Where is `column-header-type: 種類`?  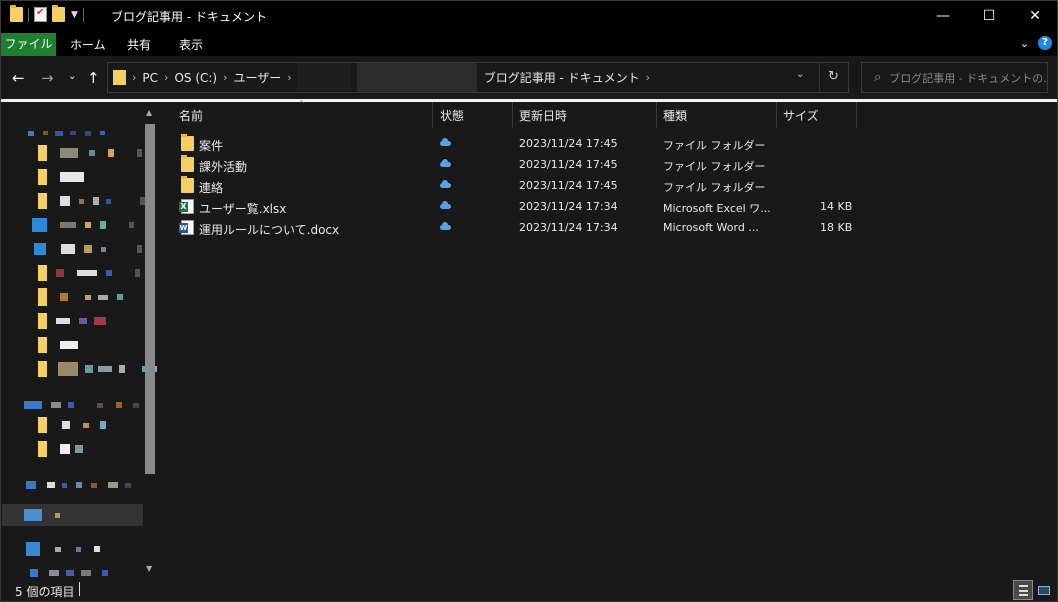 column-header-type: 種類 is located at coordinates (675, 115).